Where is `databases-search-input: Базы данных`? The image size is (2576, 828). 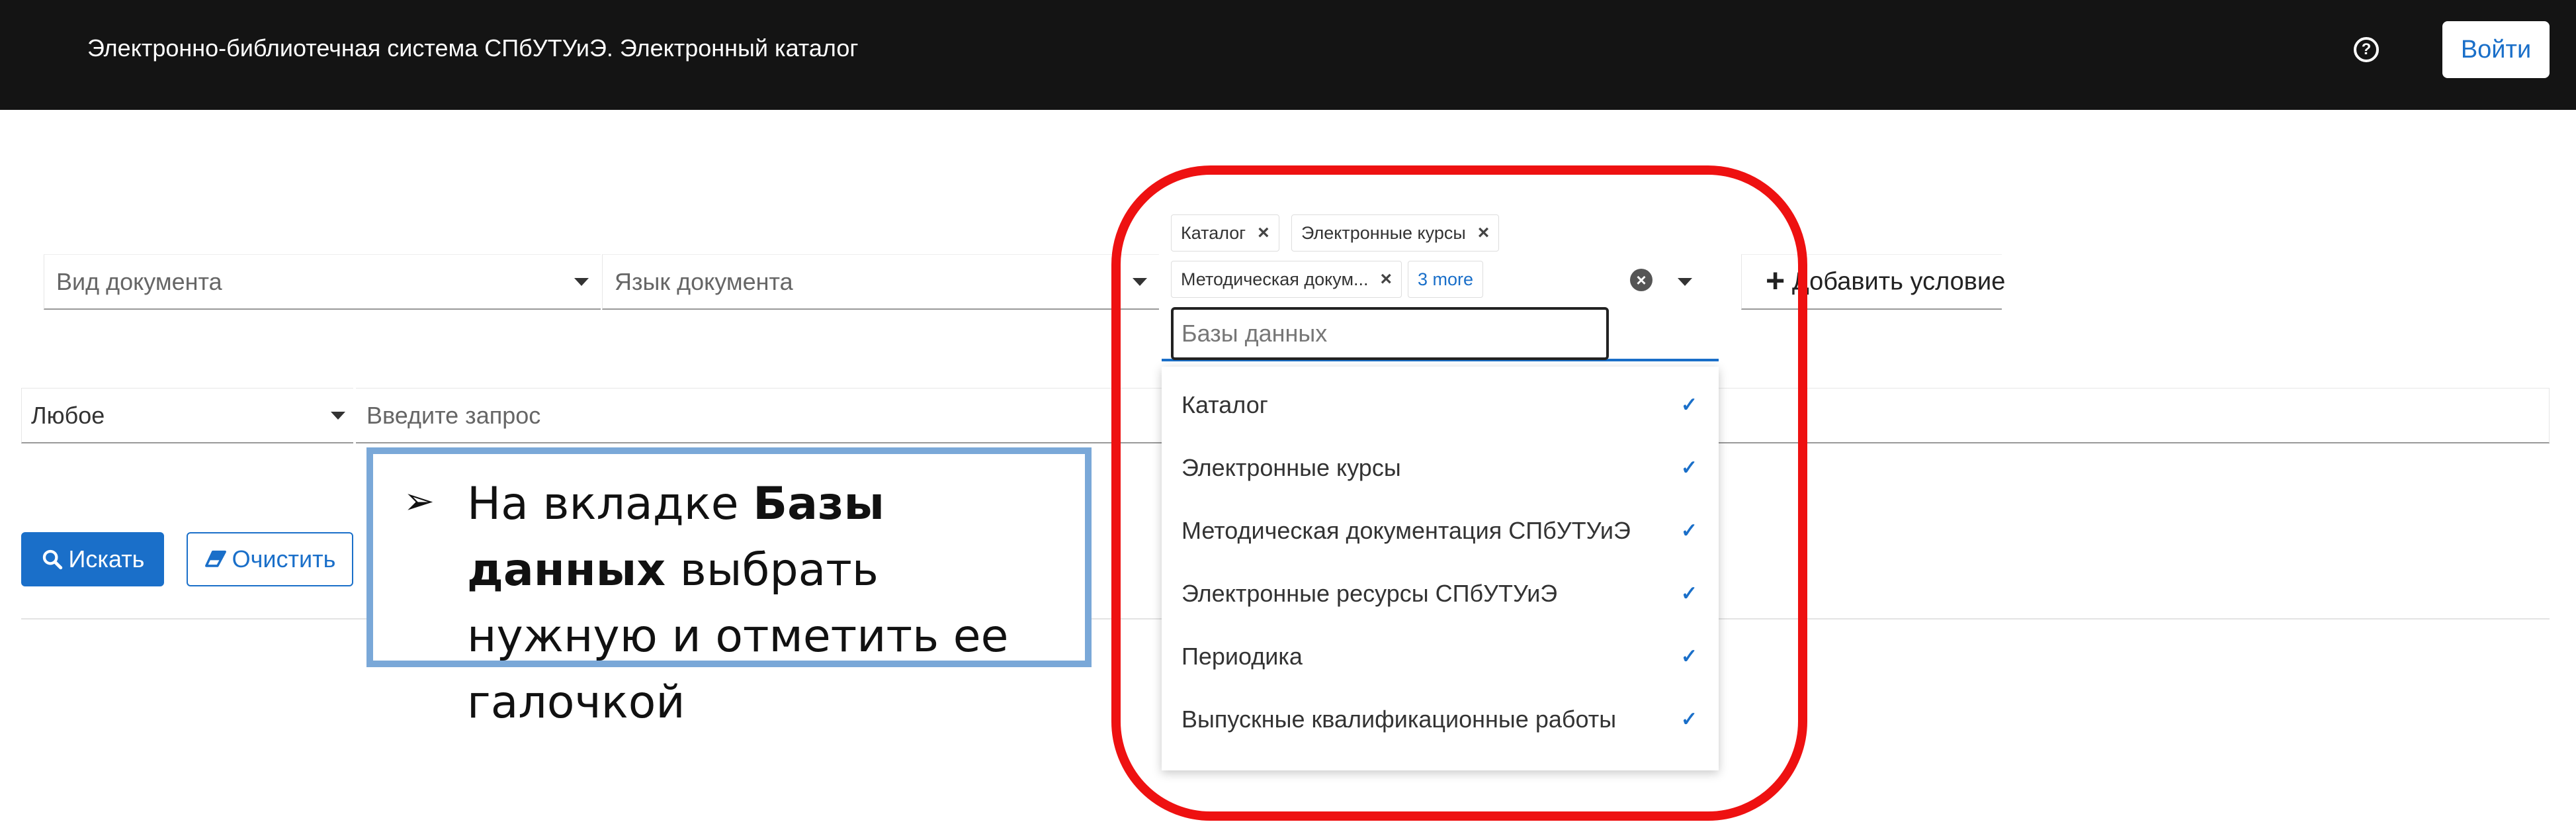
databases-search-input: Базы данных is located at coordinates (1390, 333).